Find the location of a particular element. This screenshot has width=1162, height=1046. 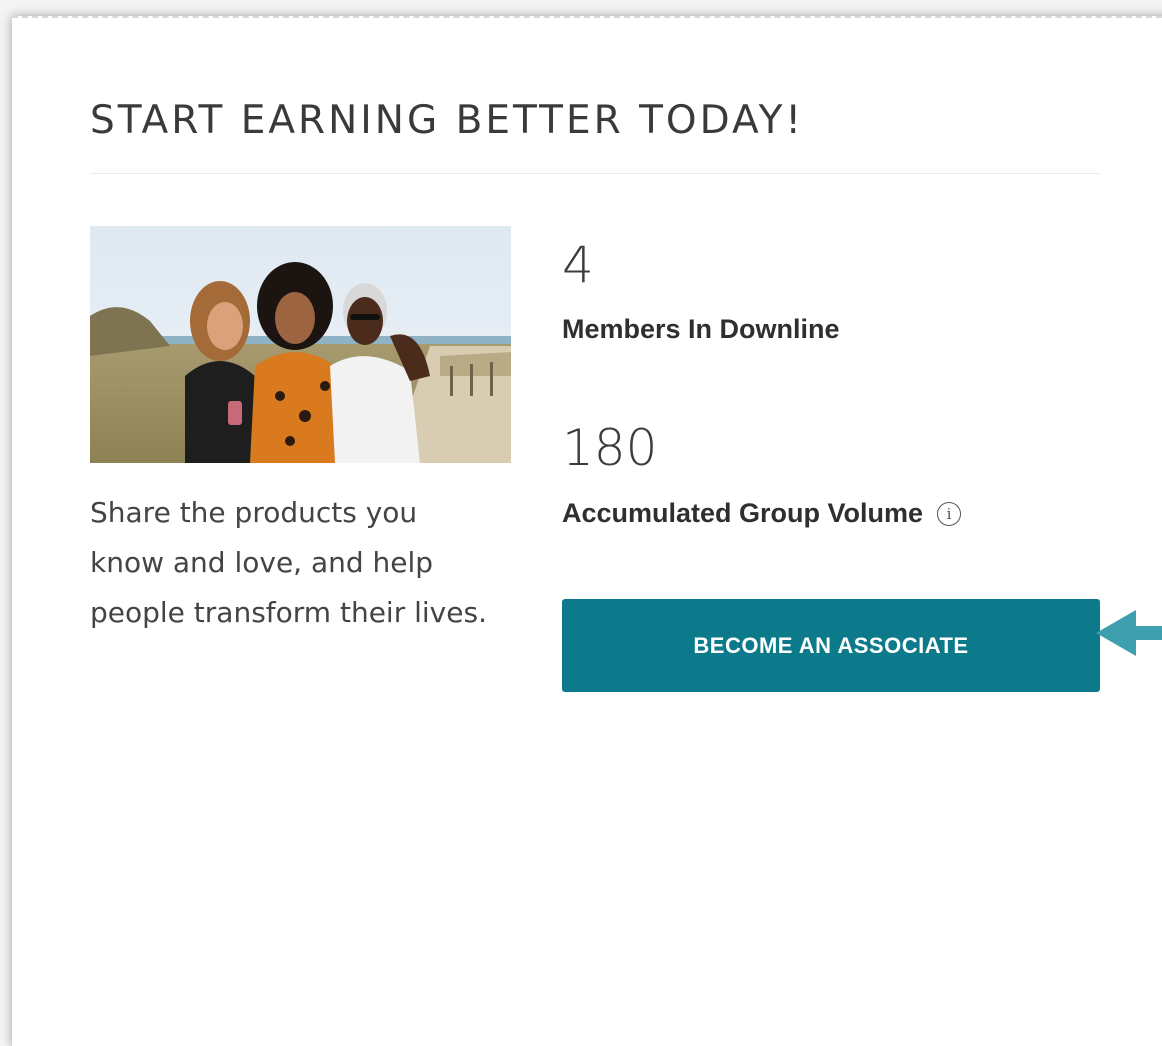

title-divider is located at coordinates (595, 173).